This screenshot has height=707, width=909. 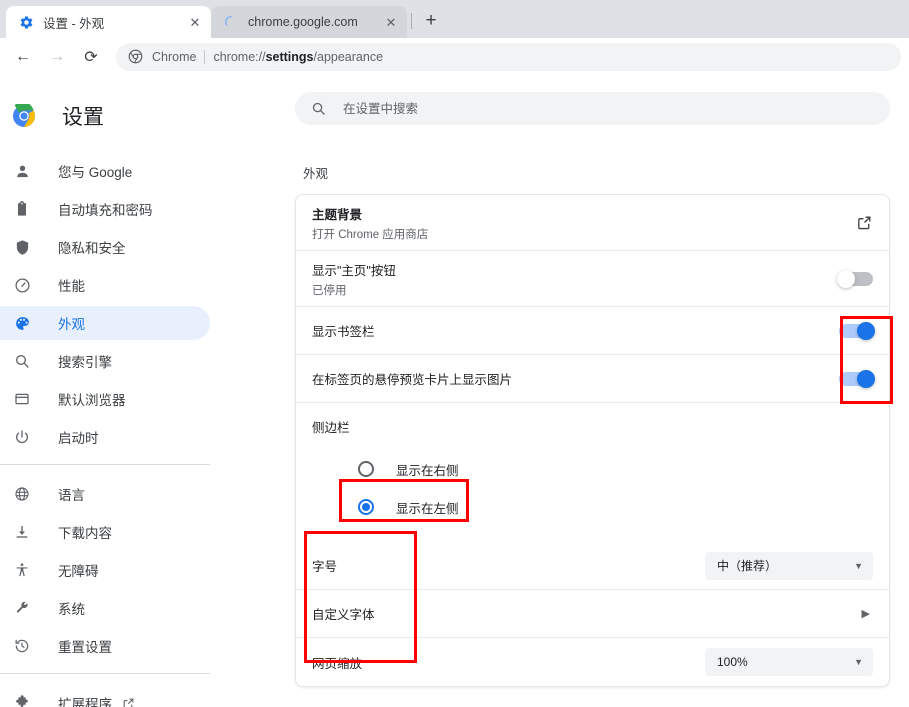 I want to click on radio-label: 显示在左侧, so click(x=427, y=508).